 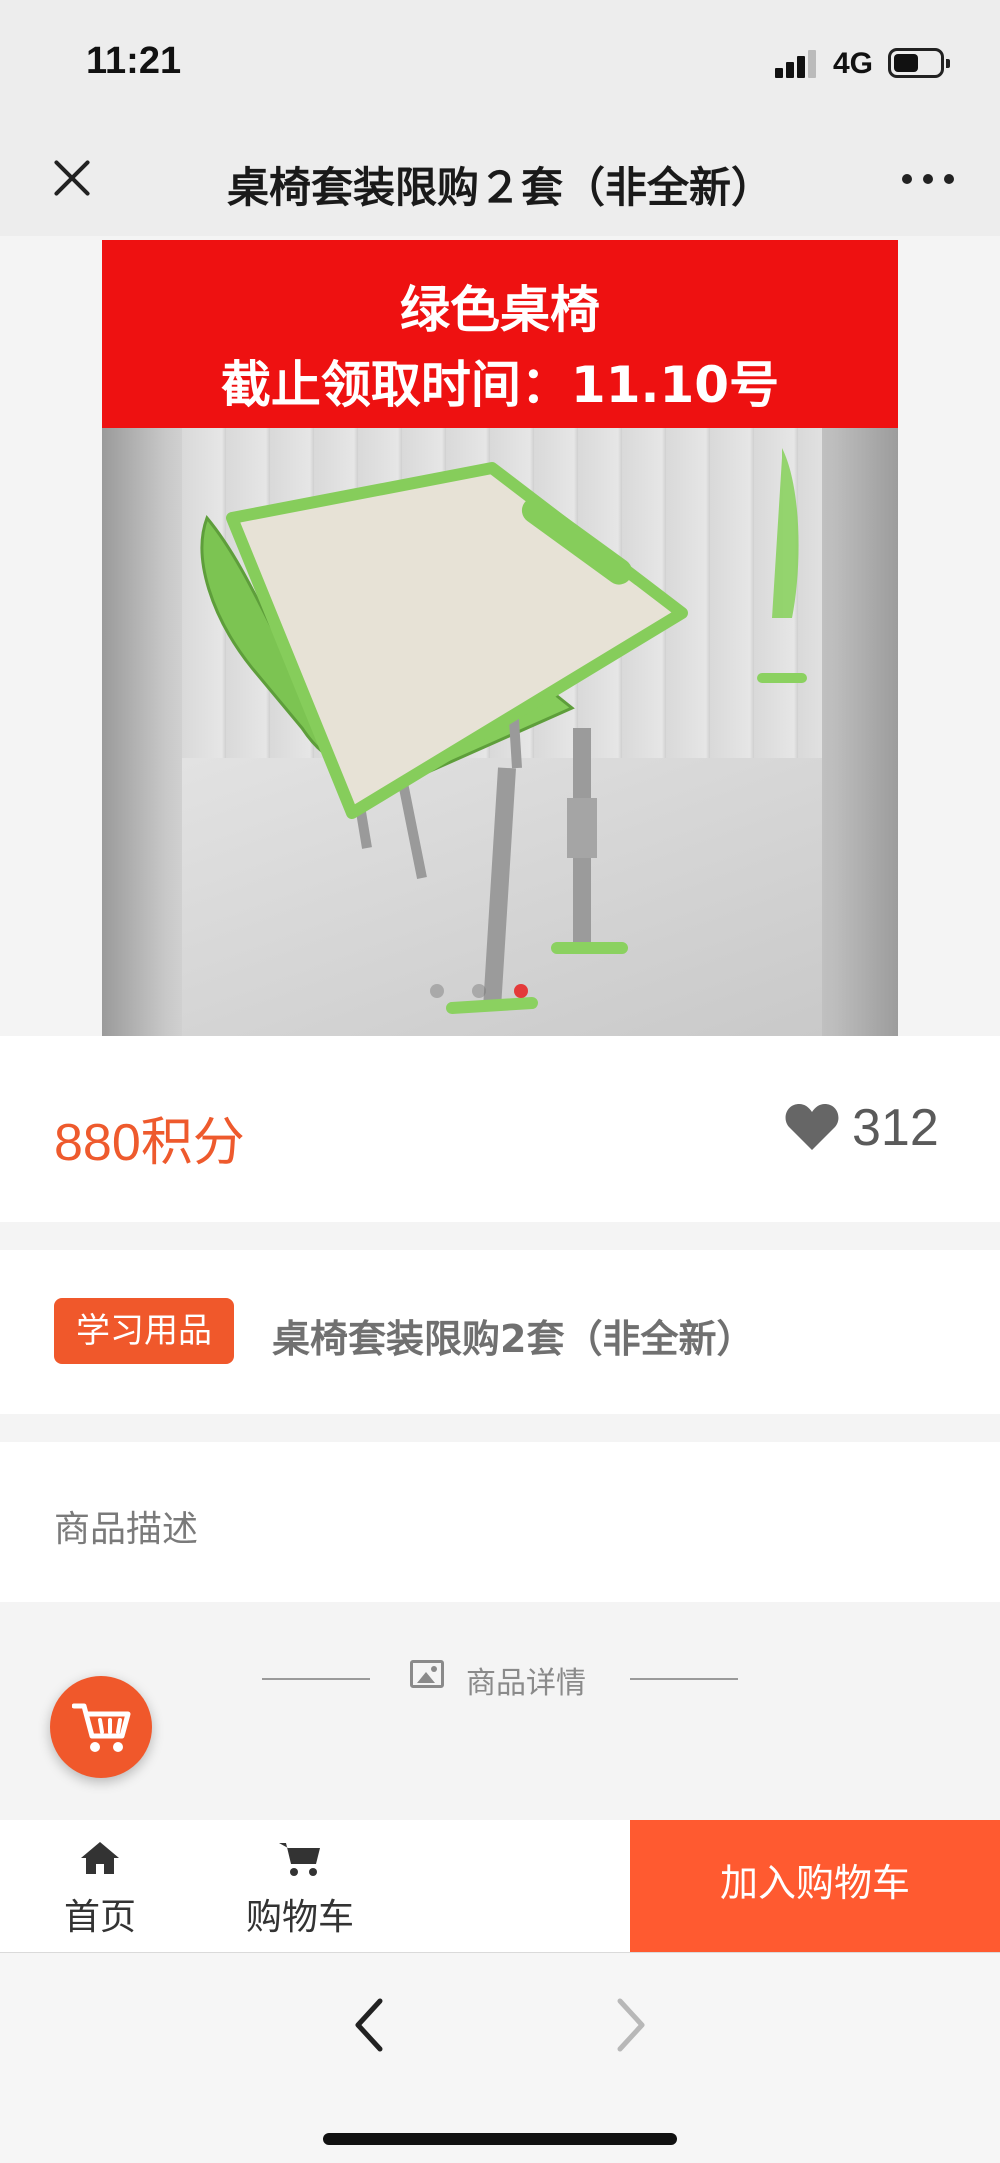 I want to click on forward-arrow-icon, so click(x=630, y=2025).